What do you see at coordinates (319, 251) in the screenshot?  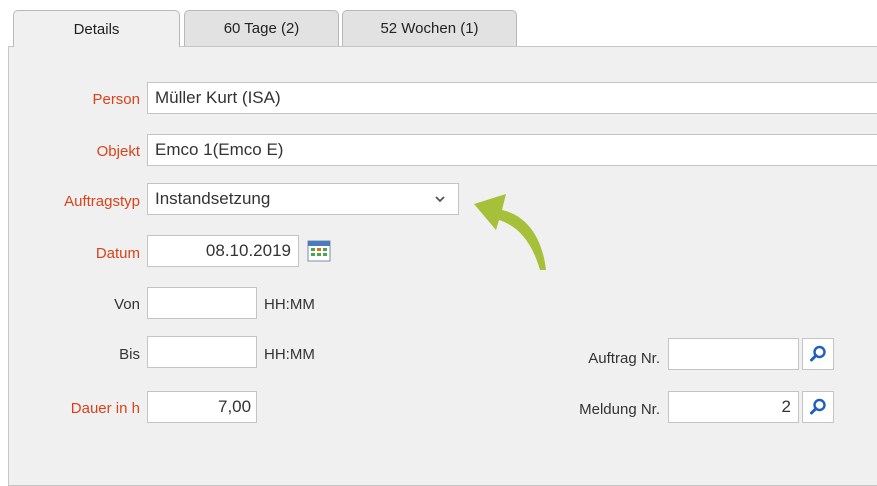 I see `calendar-icon` at bounding box center [319, 251].